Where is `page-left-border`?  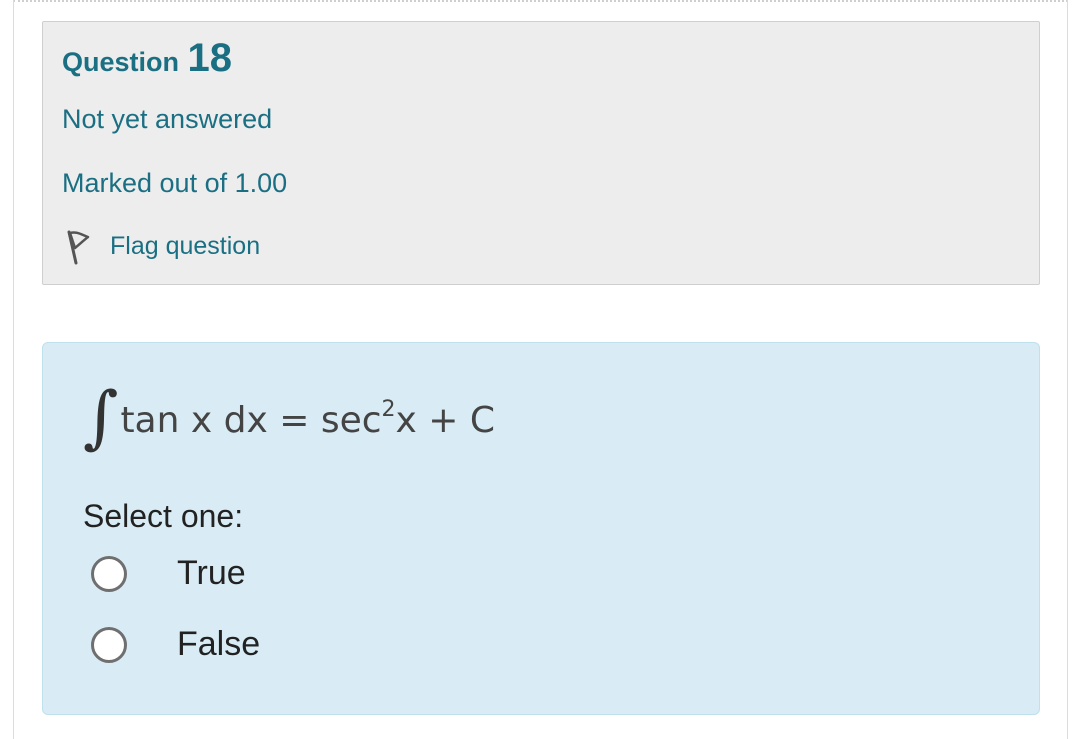
page-left-border is located at coordinates (13, 369).